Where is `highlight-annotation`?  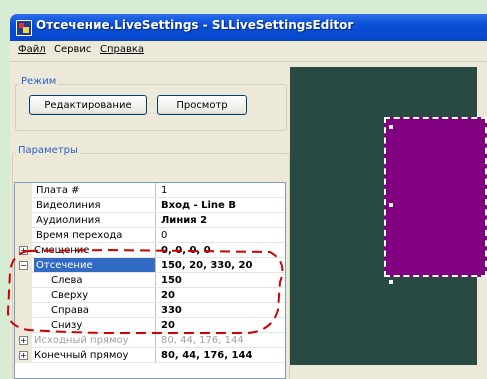 highlight-annotation is located at coordinates (145, 291).